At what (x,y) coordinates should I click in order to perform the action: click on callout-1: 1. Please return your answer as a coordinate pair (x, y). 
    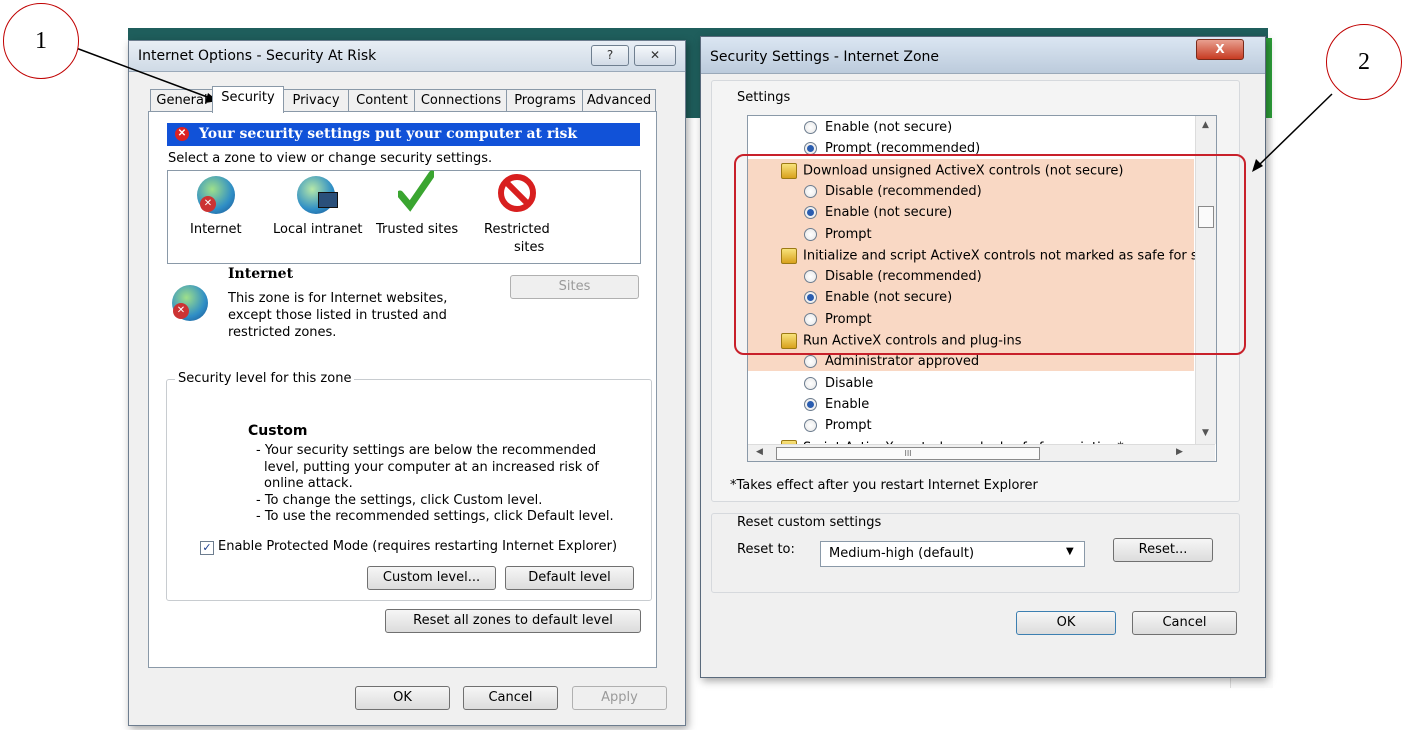
    Looking at the image, I should click on (41, 41).